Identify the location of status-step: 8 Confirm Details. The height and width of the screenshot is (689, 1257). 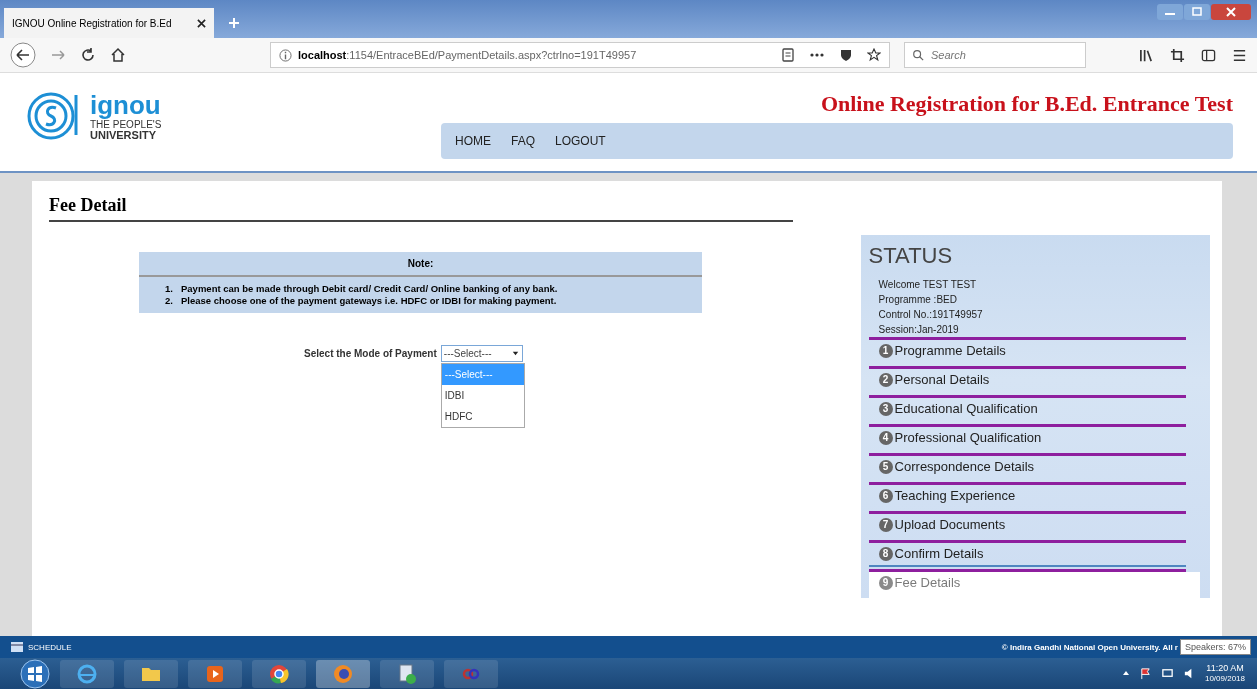
(1027, 555).